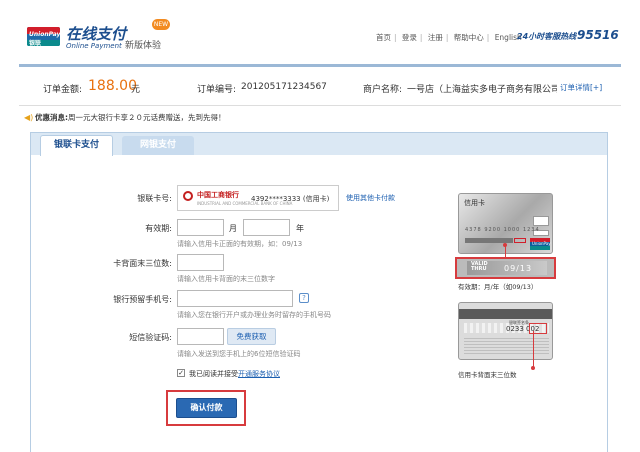  What do you see at coordinates (235, 298) in the screenshot?
I see `phone-input` at bounding box center [235, 298].